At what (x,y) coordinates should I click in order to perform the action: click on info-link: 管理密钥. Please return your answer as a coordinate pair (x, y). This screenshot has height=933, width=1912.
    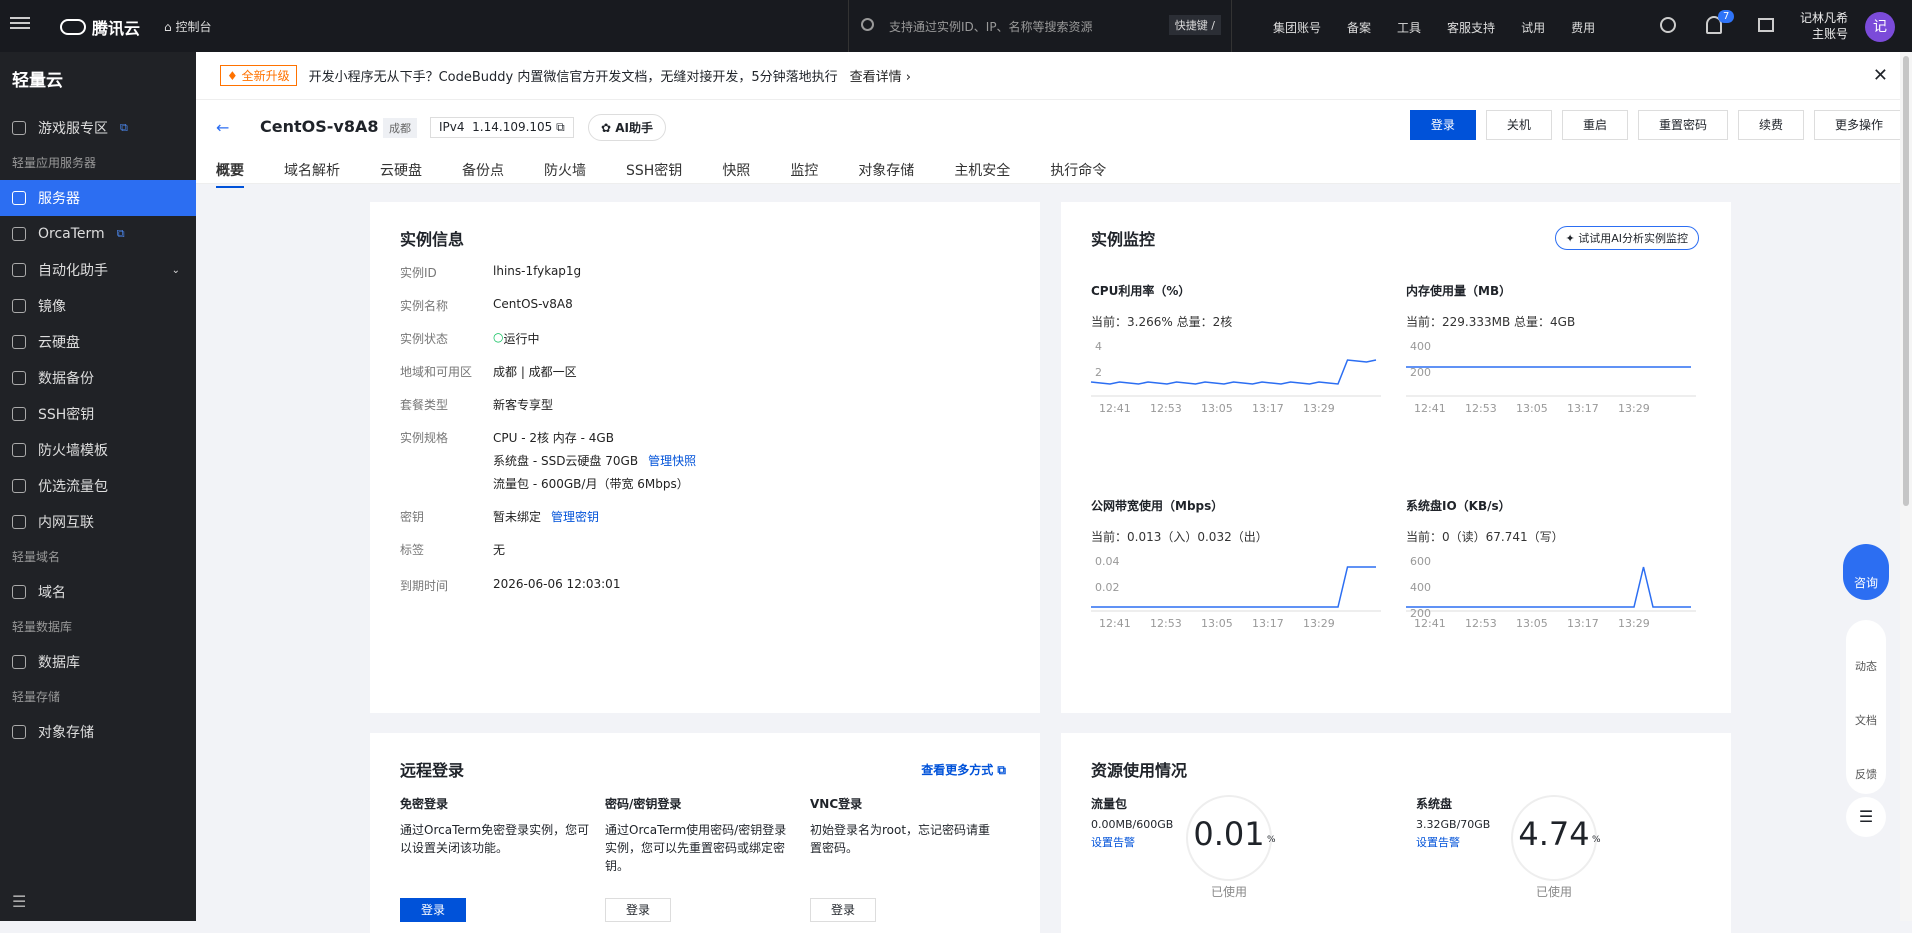
    Looking at the image, I should click on (575, 516).